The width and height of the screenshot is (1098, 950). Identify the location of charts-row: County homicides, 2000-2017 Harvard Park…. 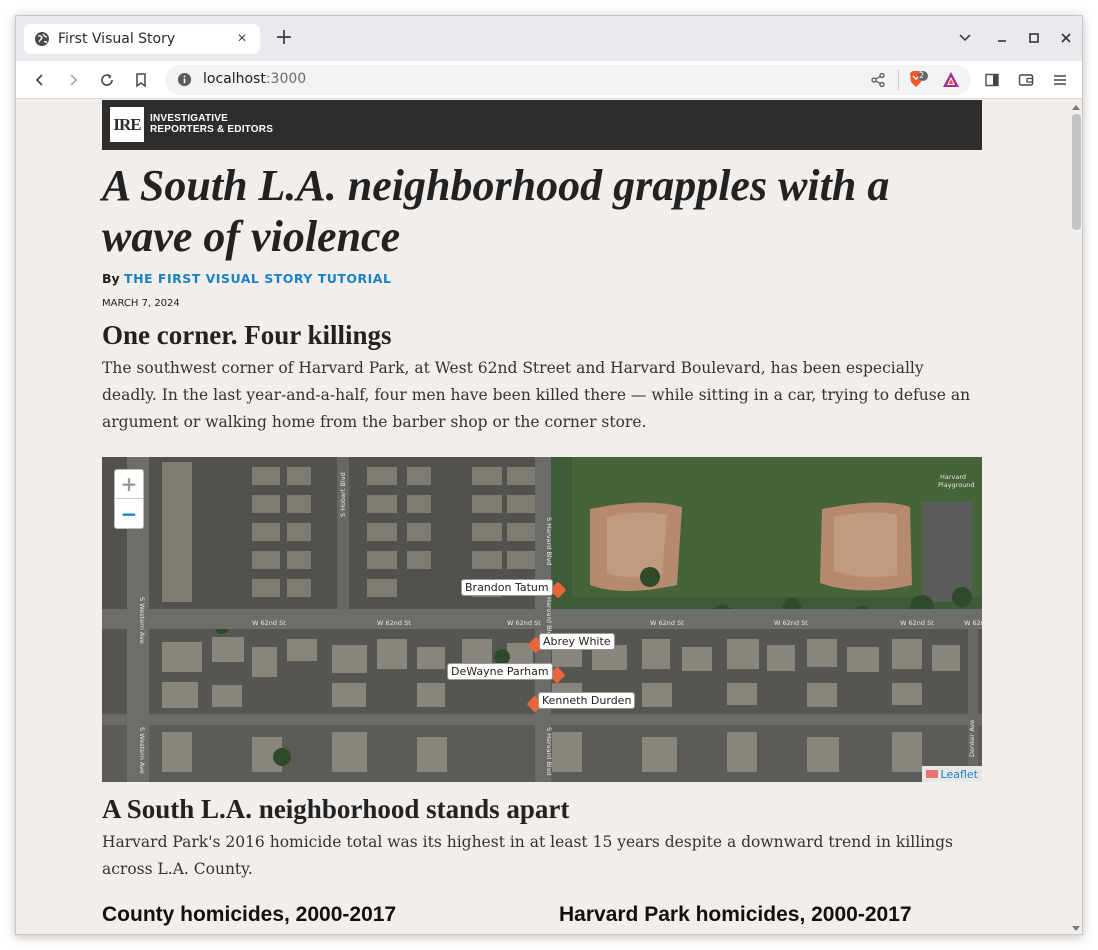
(542, 918).